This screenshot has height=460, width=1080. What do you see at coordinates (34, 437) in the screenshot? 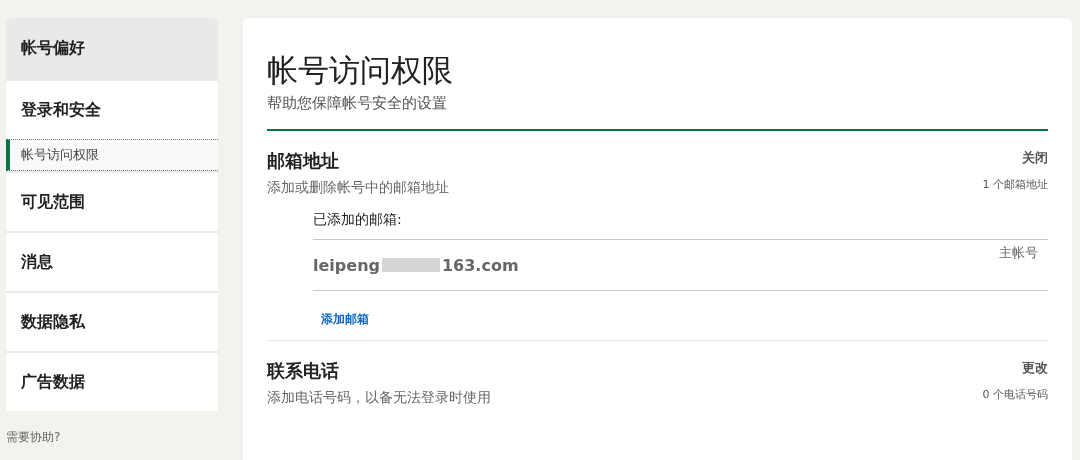
I see `help-text: 需要协助?` at bounding box center [34, 437].